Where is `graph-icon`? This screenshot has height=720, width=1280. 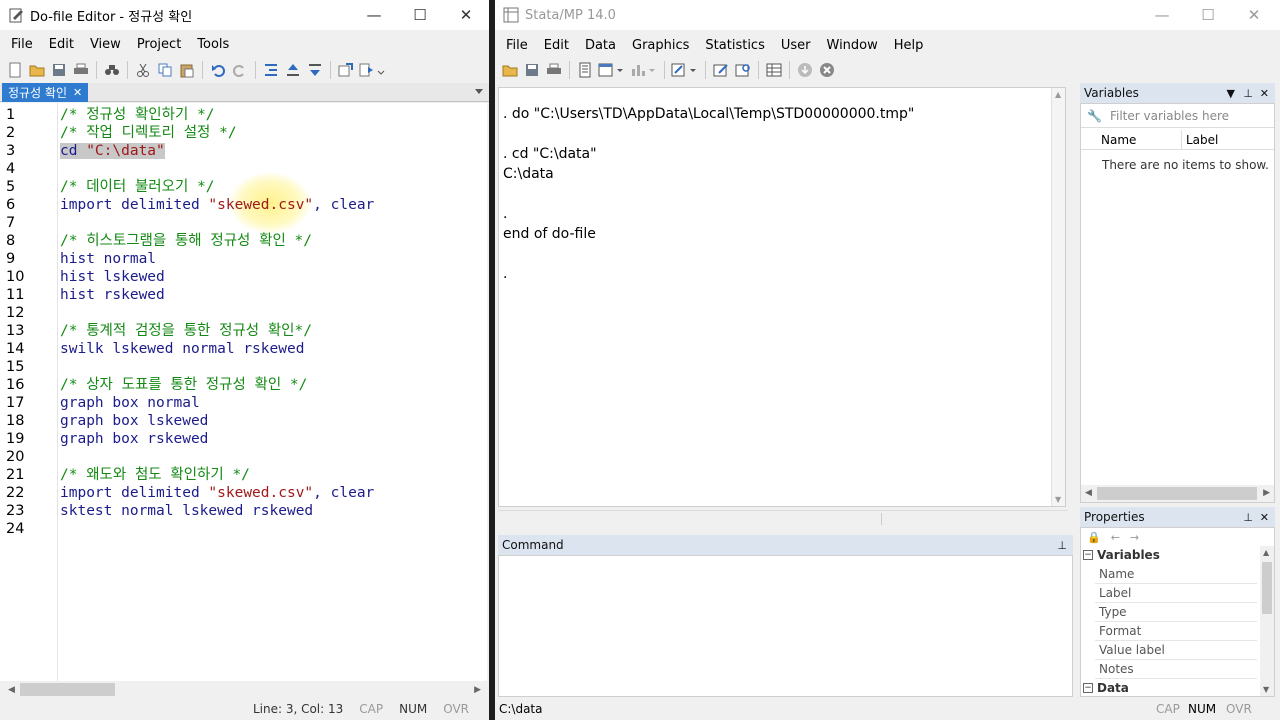 graph-icon is located at coordinates (644, 70).